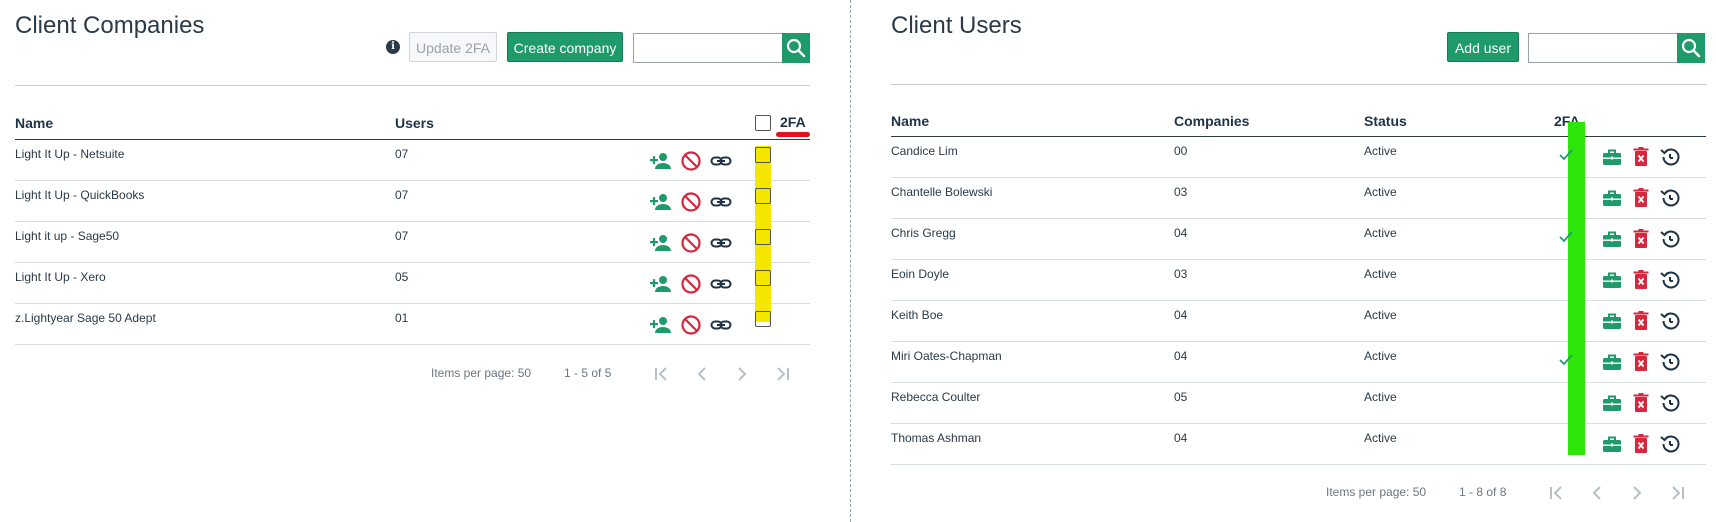 The image size is (1716, 522). What do you see at coordinates (920, 274) in the screenshot?
I see `user-name: Eoin Doyle` at bounding box center [920, 274].